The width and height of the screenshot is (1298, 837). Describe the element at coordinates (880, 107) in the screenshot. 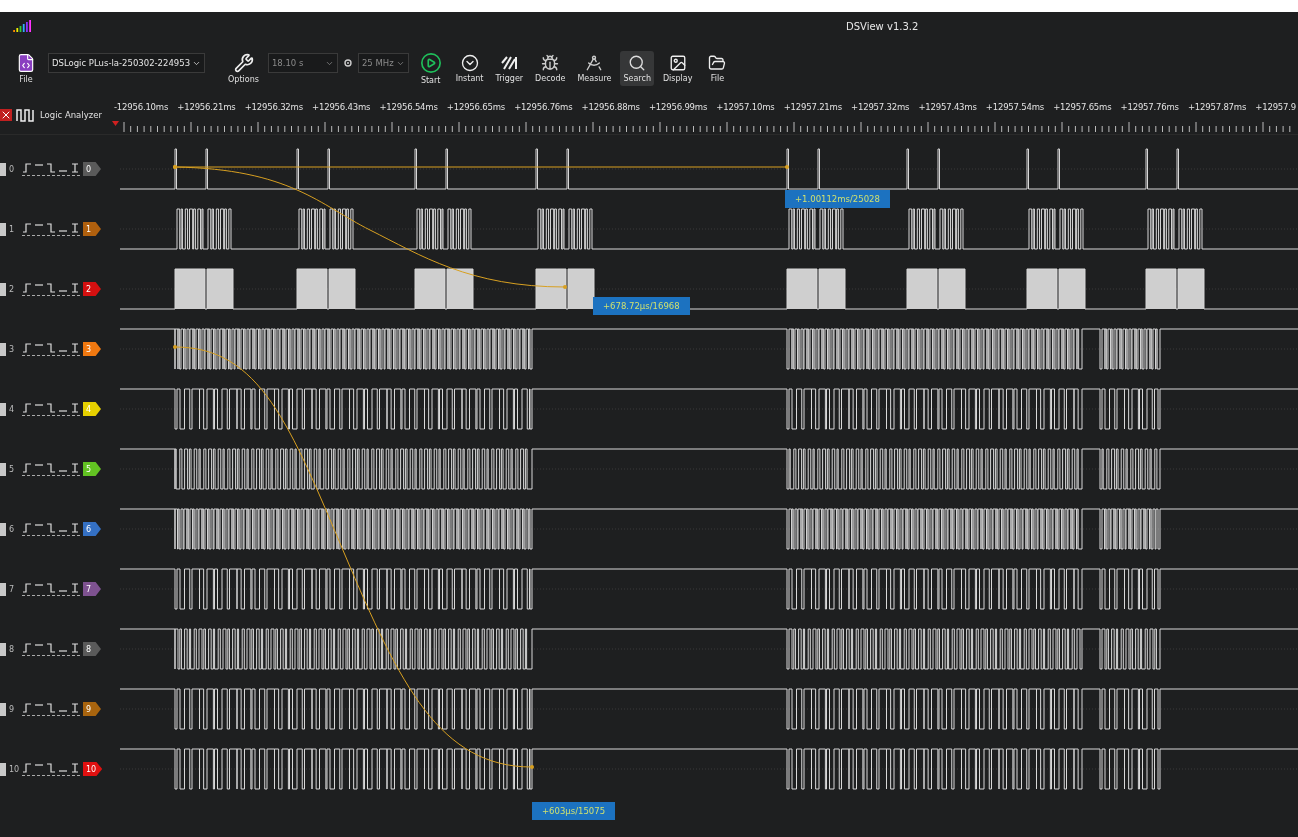

I see `time-label: +12957.32ms` at that location.